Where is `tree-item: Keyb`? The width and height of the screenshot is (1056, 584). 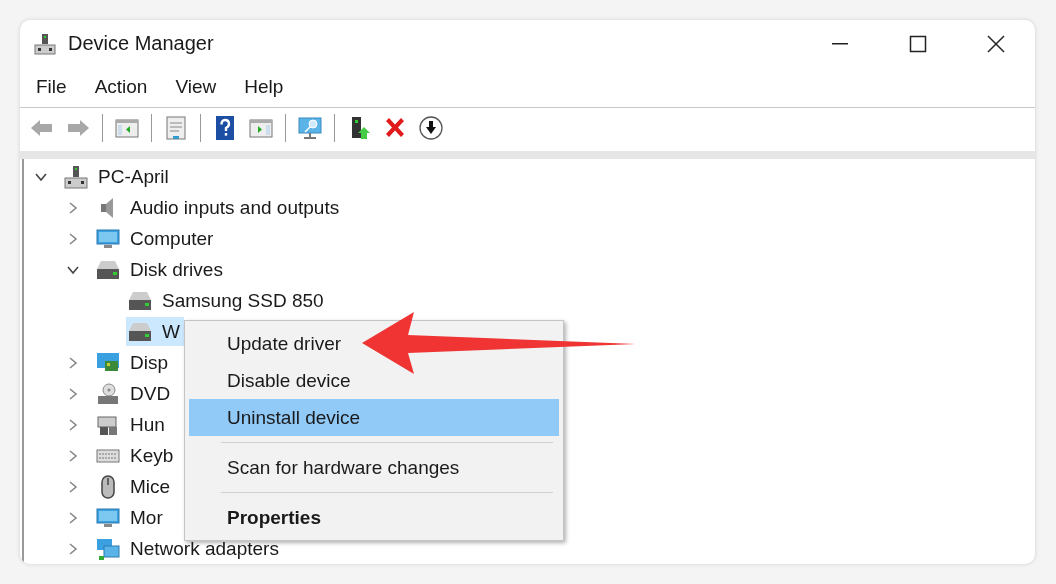
tree-item: Keyb is located at coordinates (136, 455).